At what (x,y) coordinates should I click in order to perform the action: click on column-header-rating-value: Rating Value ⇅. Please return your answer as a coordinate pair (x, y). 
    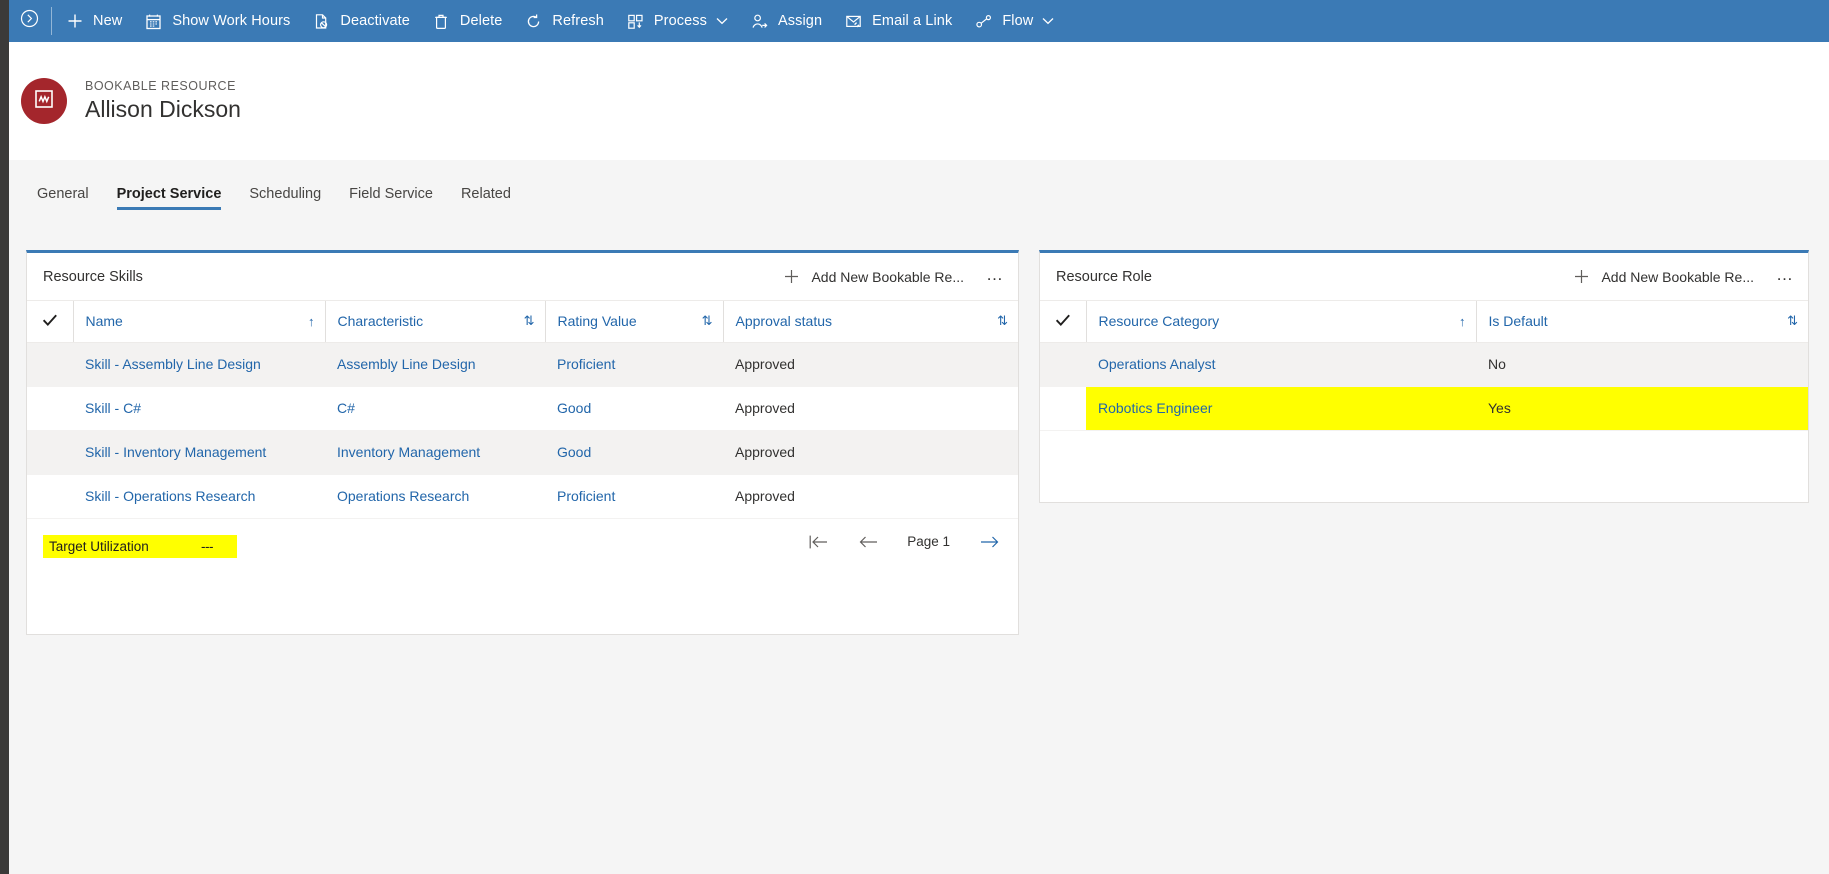
    Looking at the image, I should click on (633, 322).